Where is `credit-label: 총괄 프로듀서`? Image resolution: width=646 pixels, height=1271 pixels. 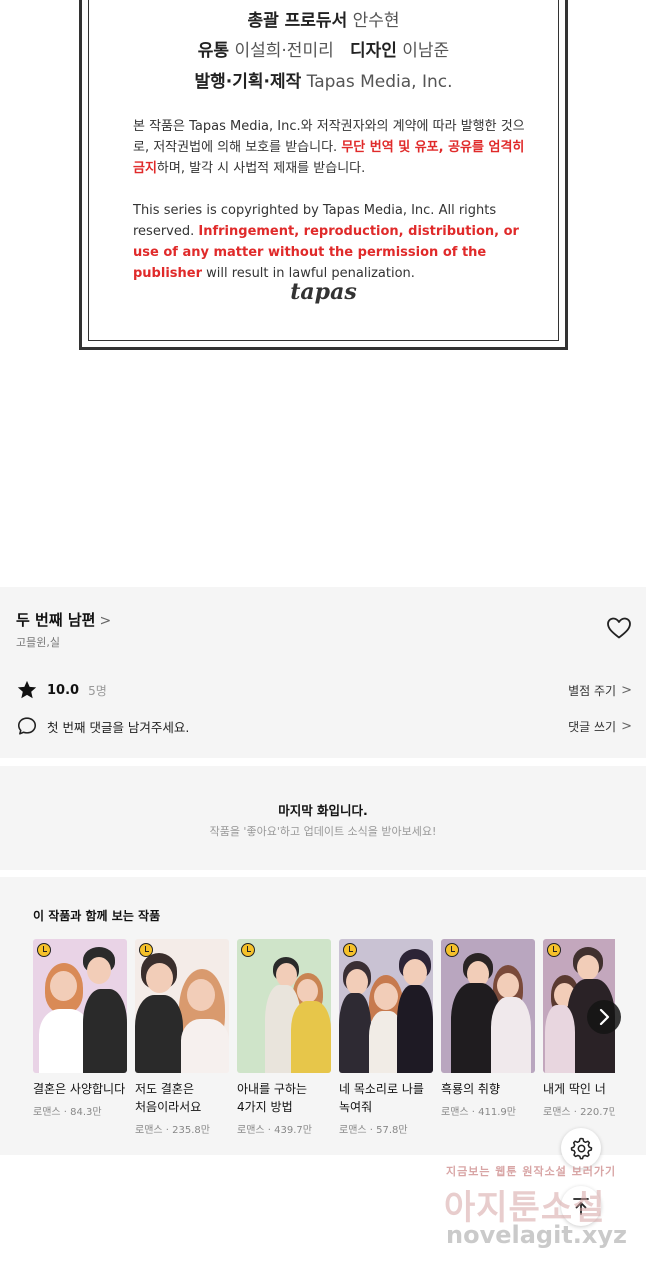
credit-label: 총괄 프로듀서 is located at coordinates (297, 21).